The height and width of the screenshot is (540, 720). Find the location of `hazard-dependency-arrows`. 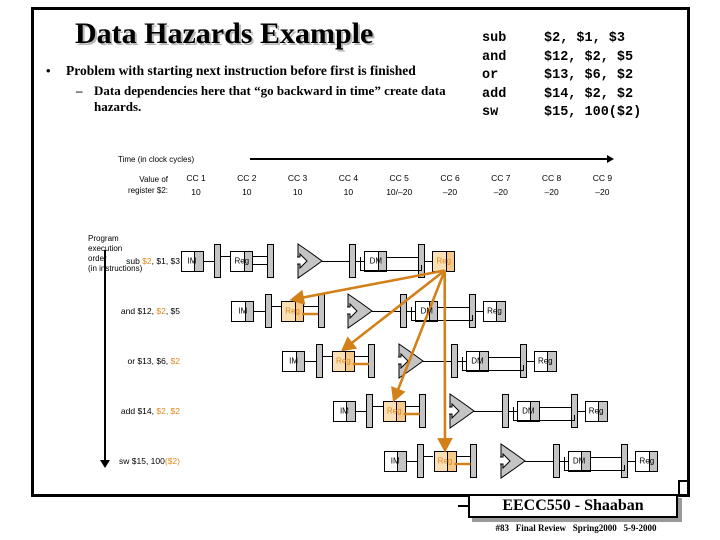

hazard-dependency-arrows is located at coordinates (380, 367).